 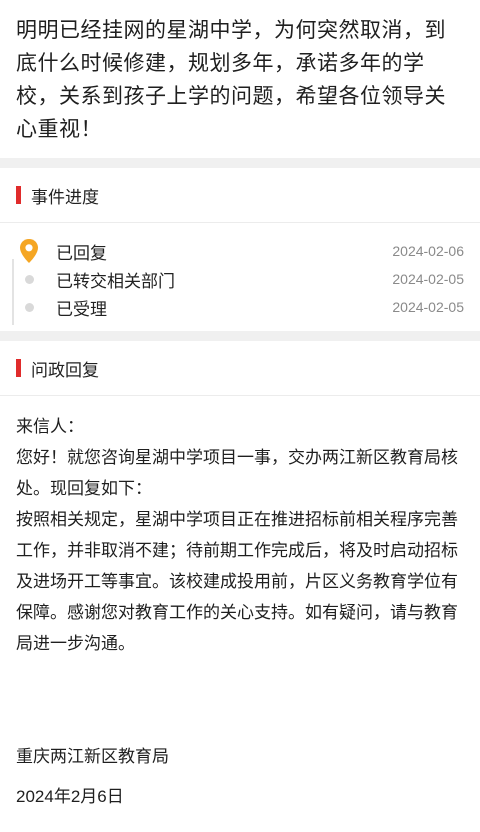 I want to click on timeline-line, so click(x=13, y=292).